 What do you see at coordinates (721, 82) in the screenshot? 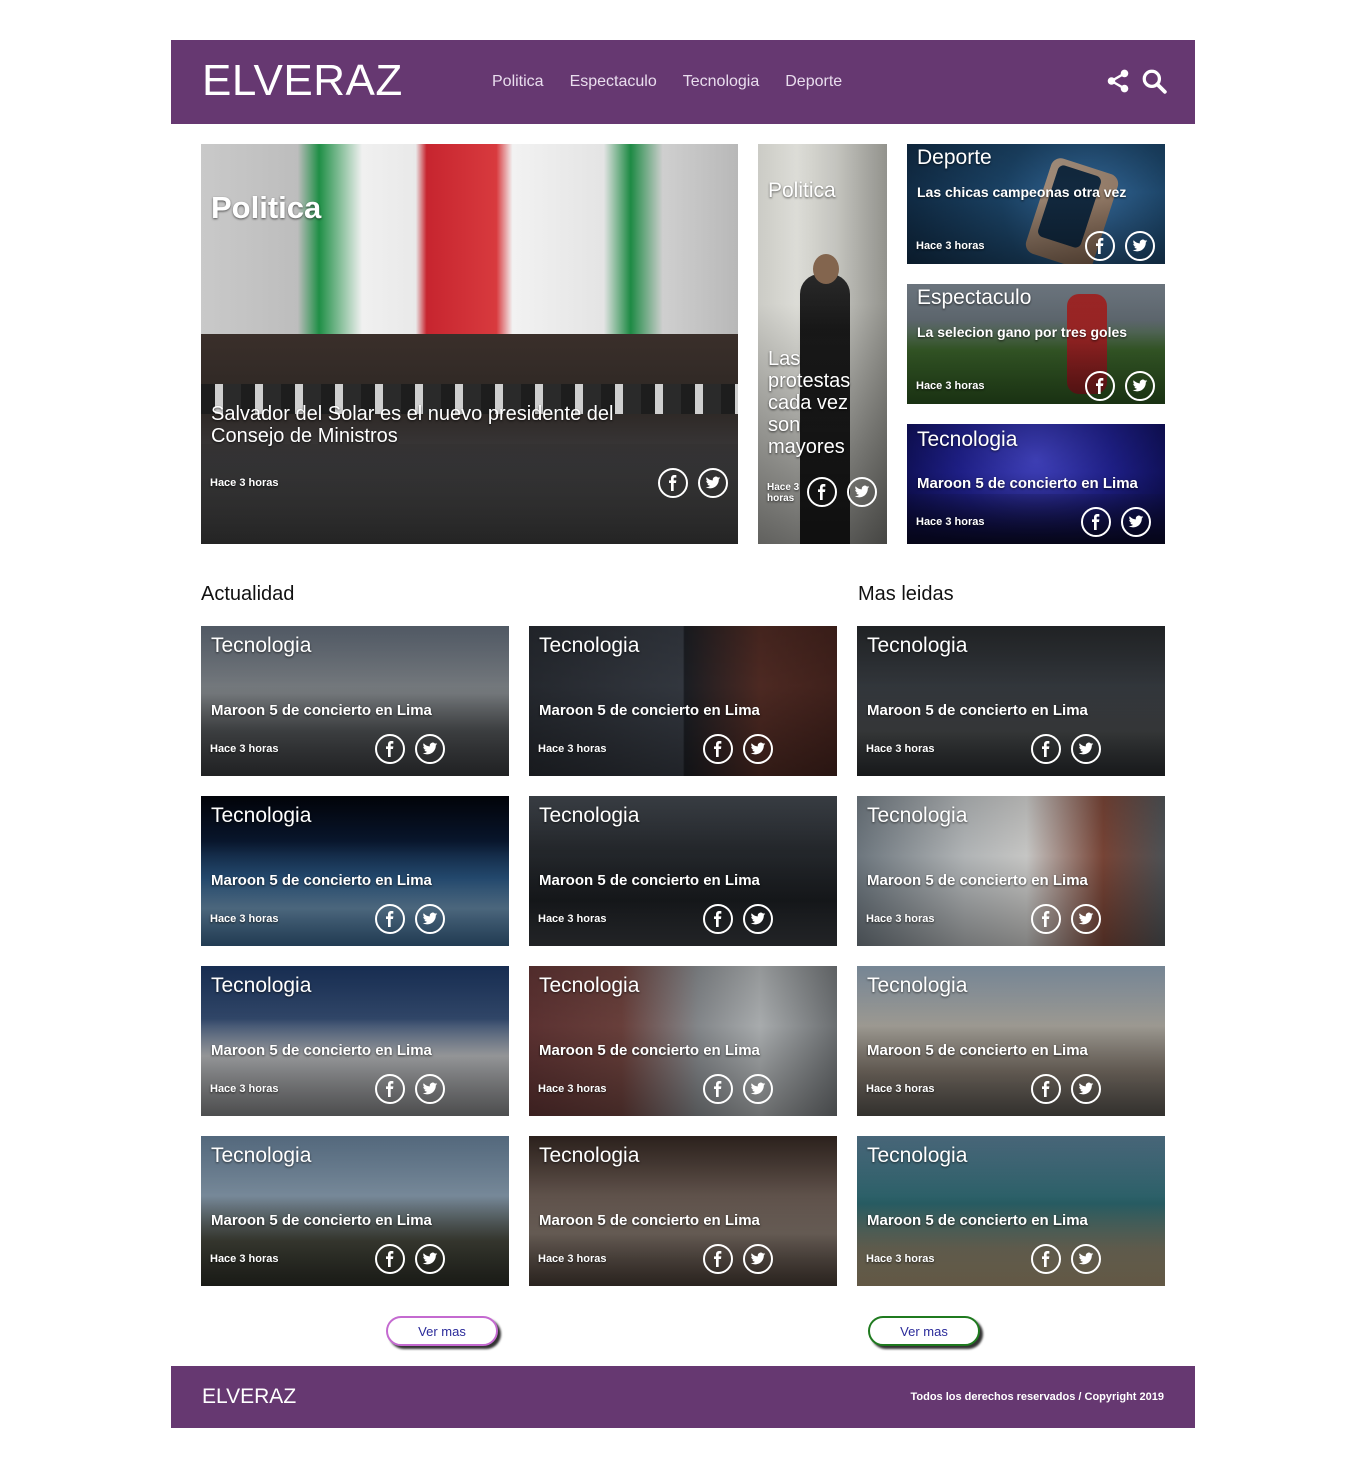
I see `nav-tecnologia: Tecnologia` at bounding box center [721, 82].